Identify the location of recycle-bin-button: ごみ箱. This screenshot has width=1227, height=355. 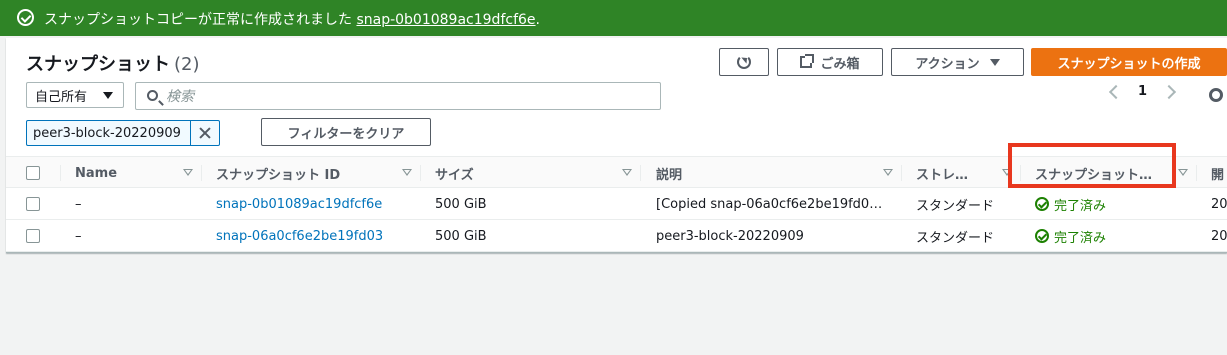
(830, 62).